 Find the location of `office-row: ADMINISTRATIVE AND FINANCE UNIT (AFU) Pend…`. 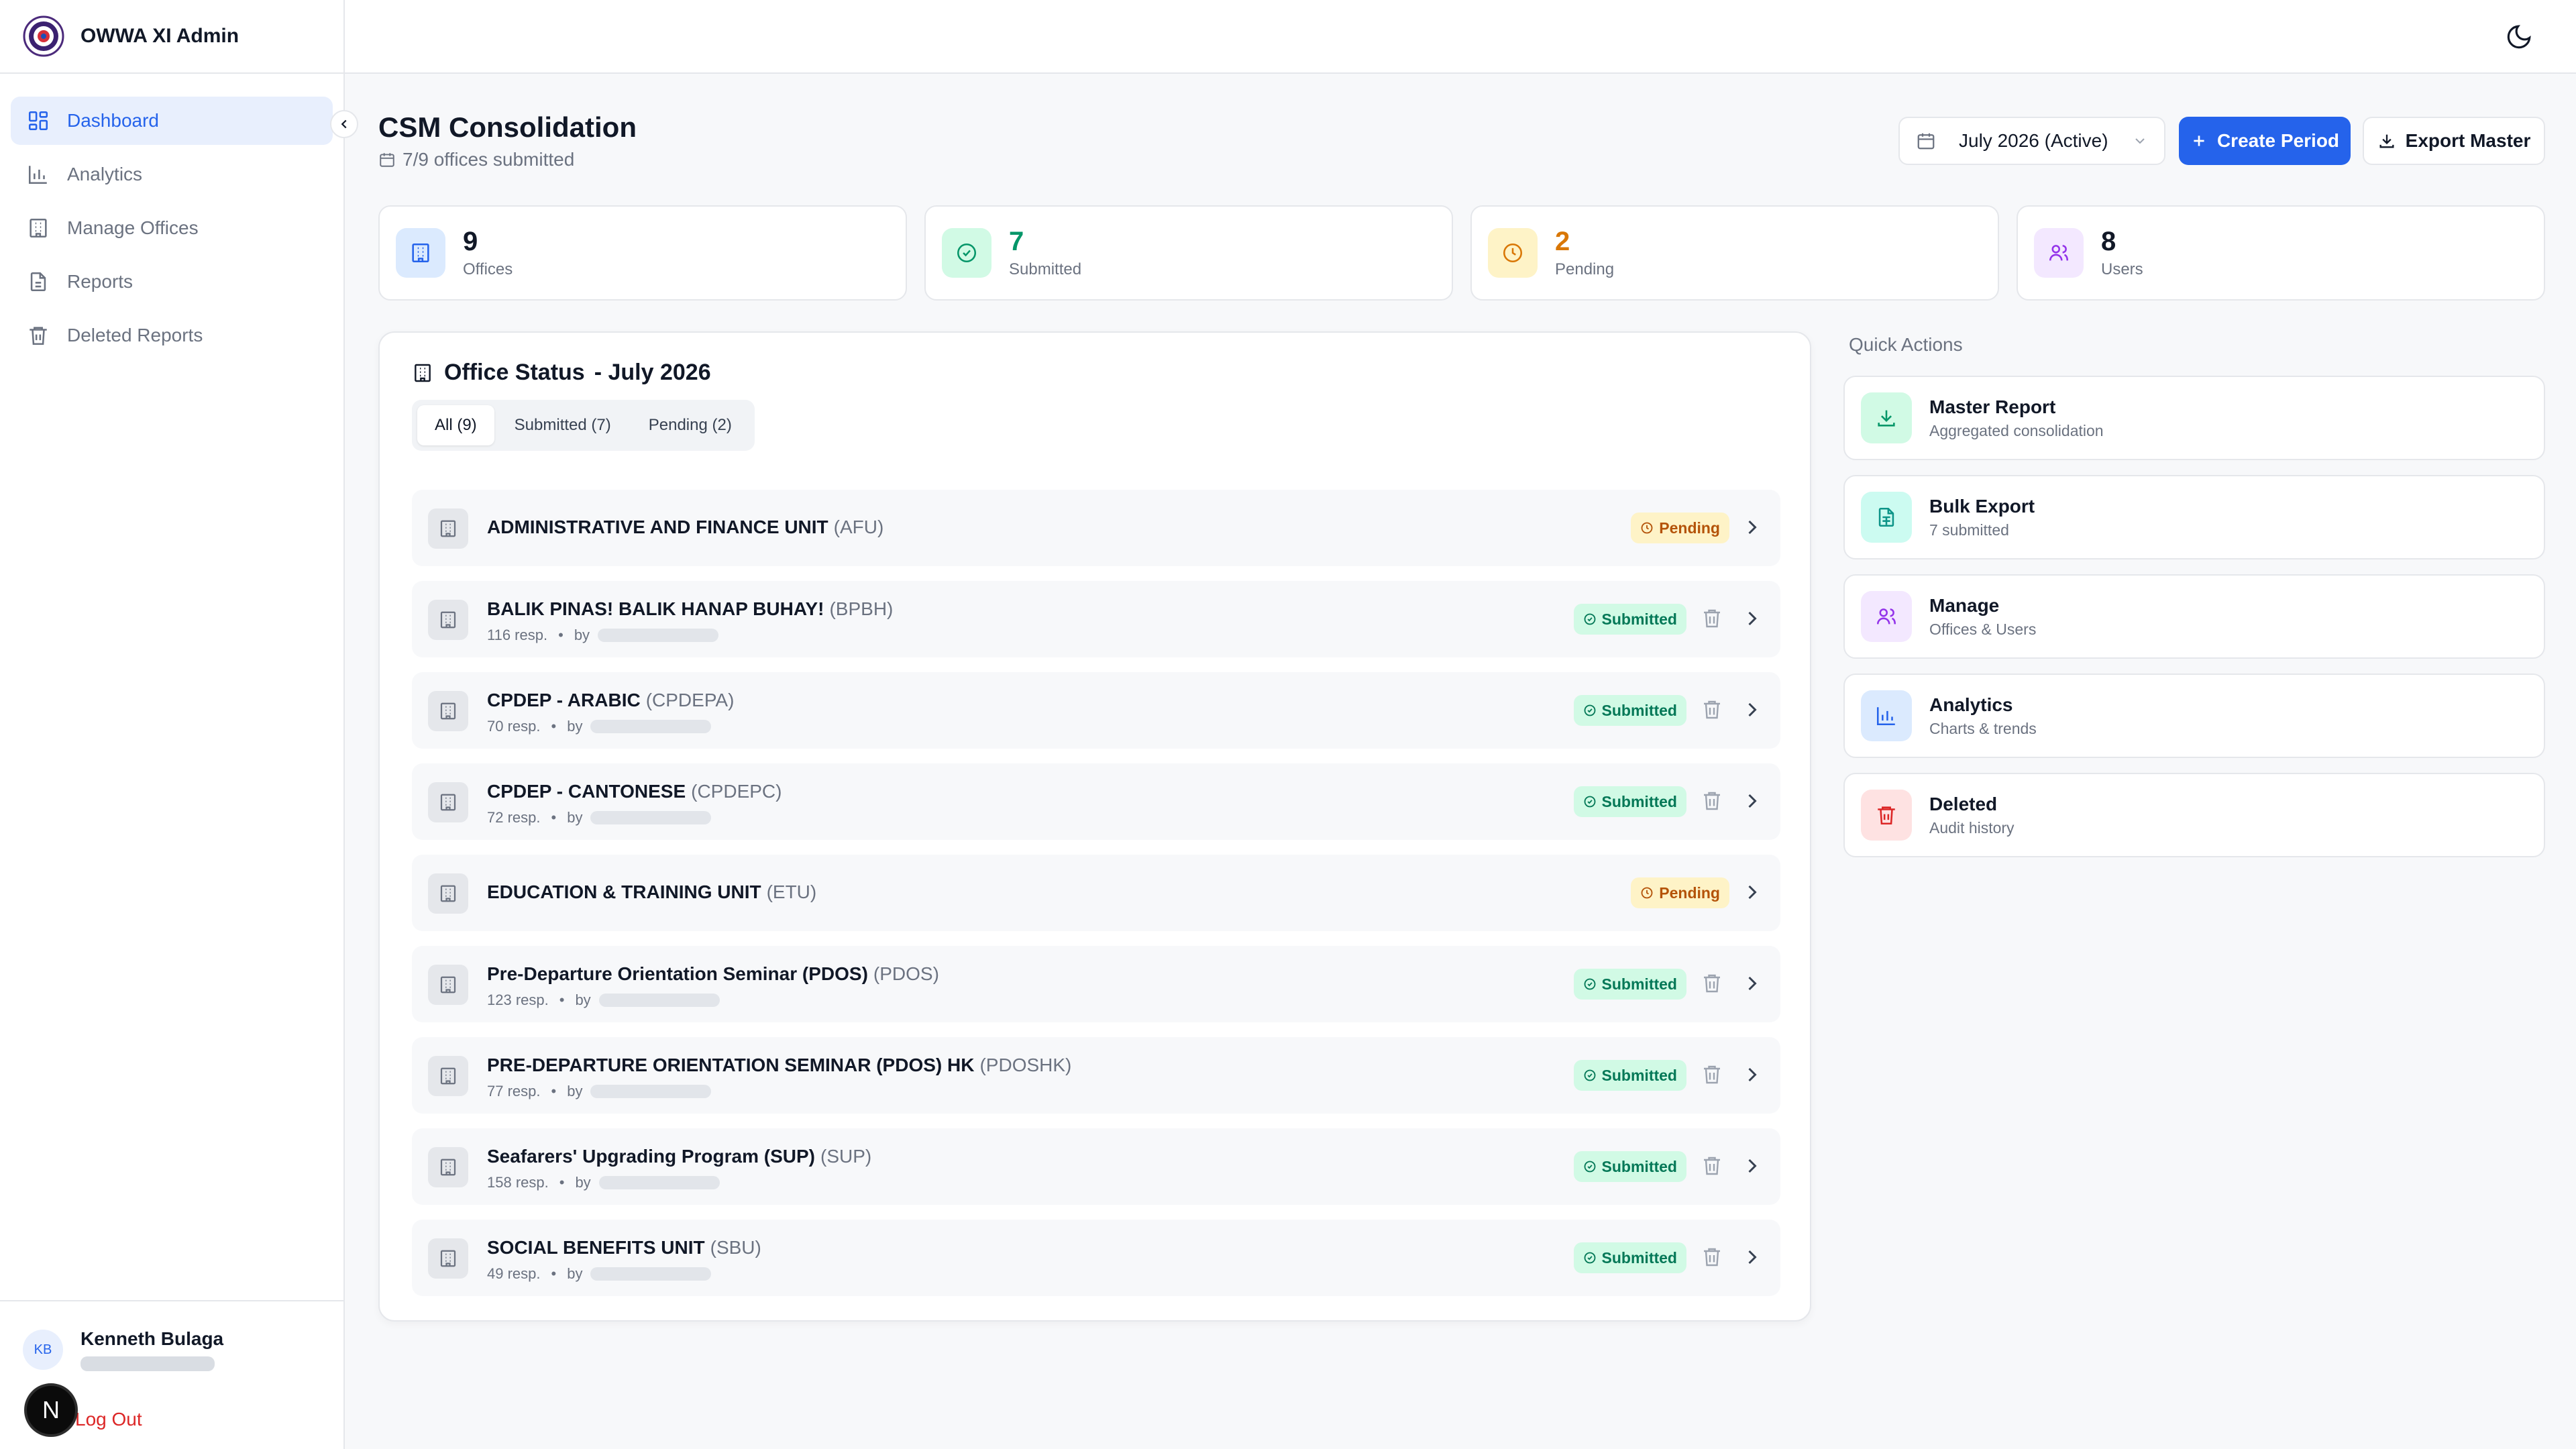

office-row: ADMINISTRATIVE AND FINANCE UNIT (AFU) Pend… is located at coordinates (1096, 528).